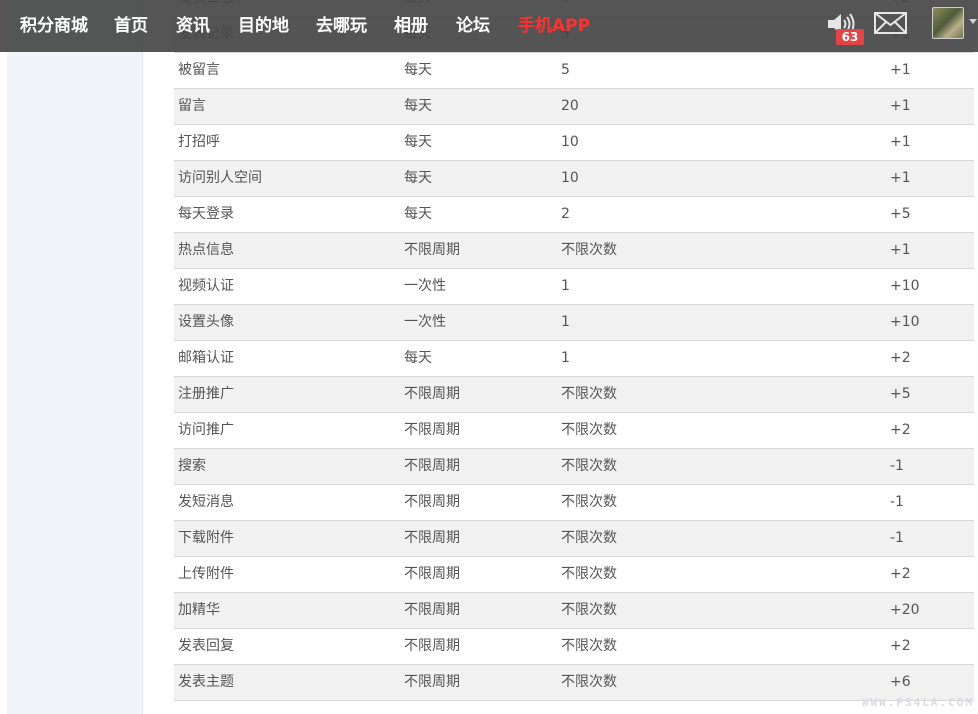 This screenshot has width=978, height=714. I want to click on table-row: 热点信息 不限周期 不限次数 +1, so click(574, 251).